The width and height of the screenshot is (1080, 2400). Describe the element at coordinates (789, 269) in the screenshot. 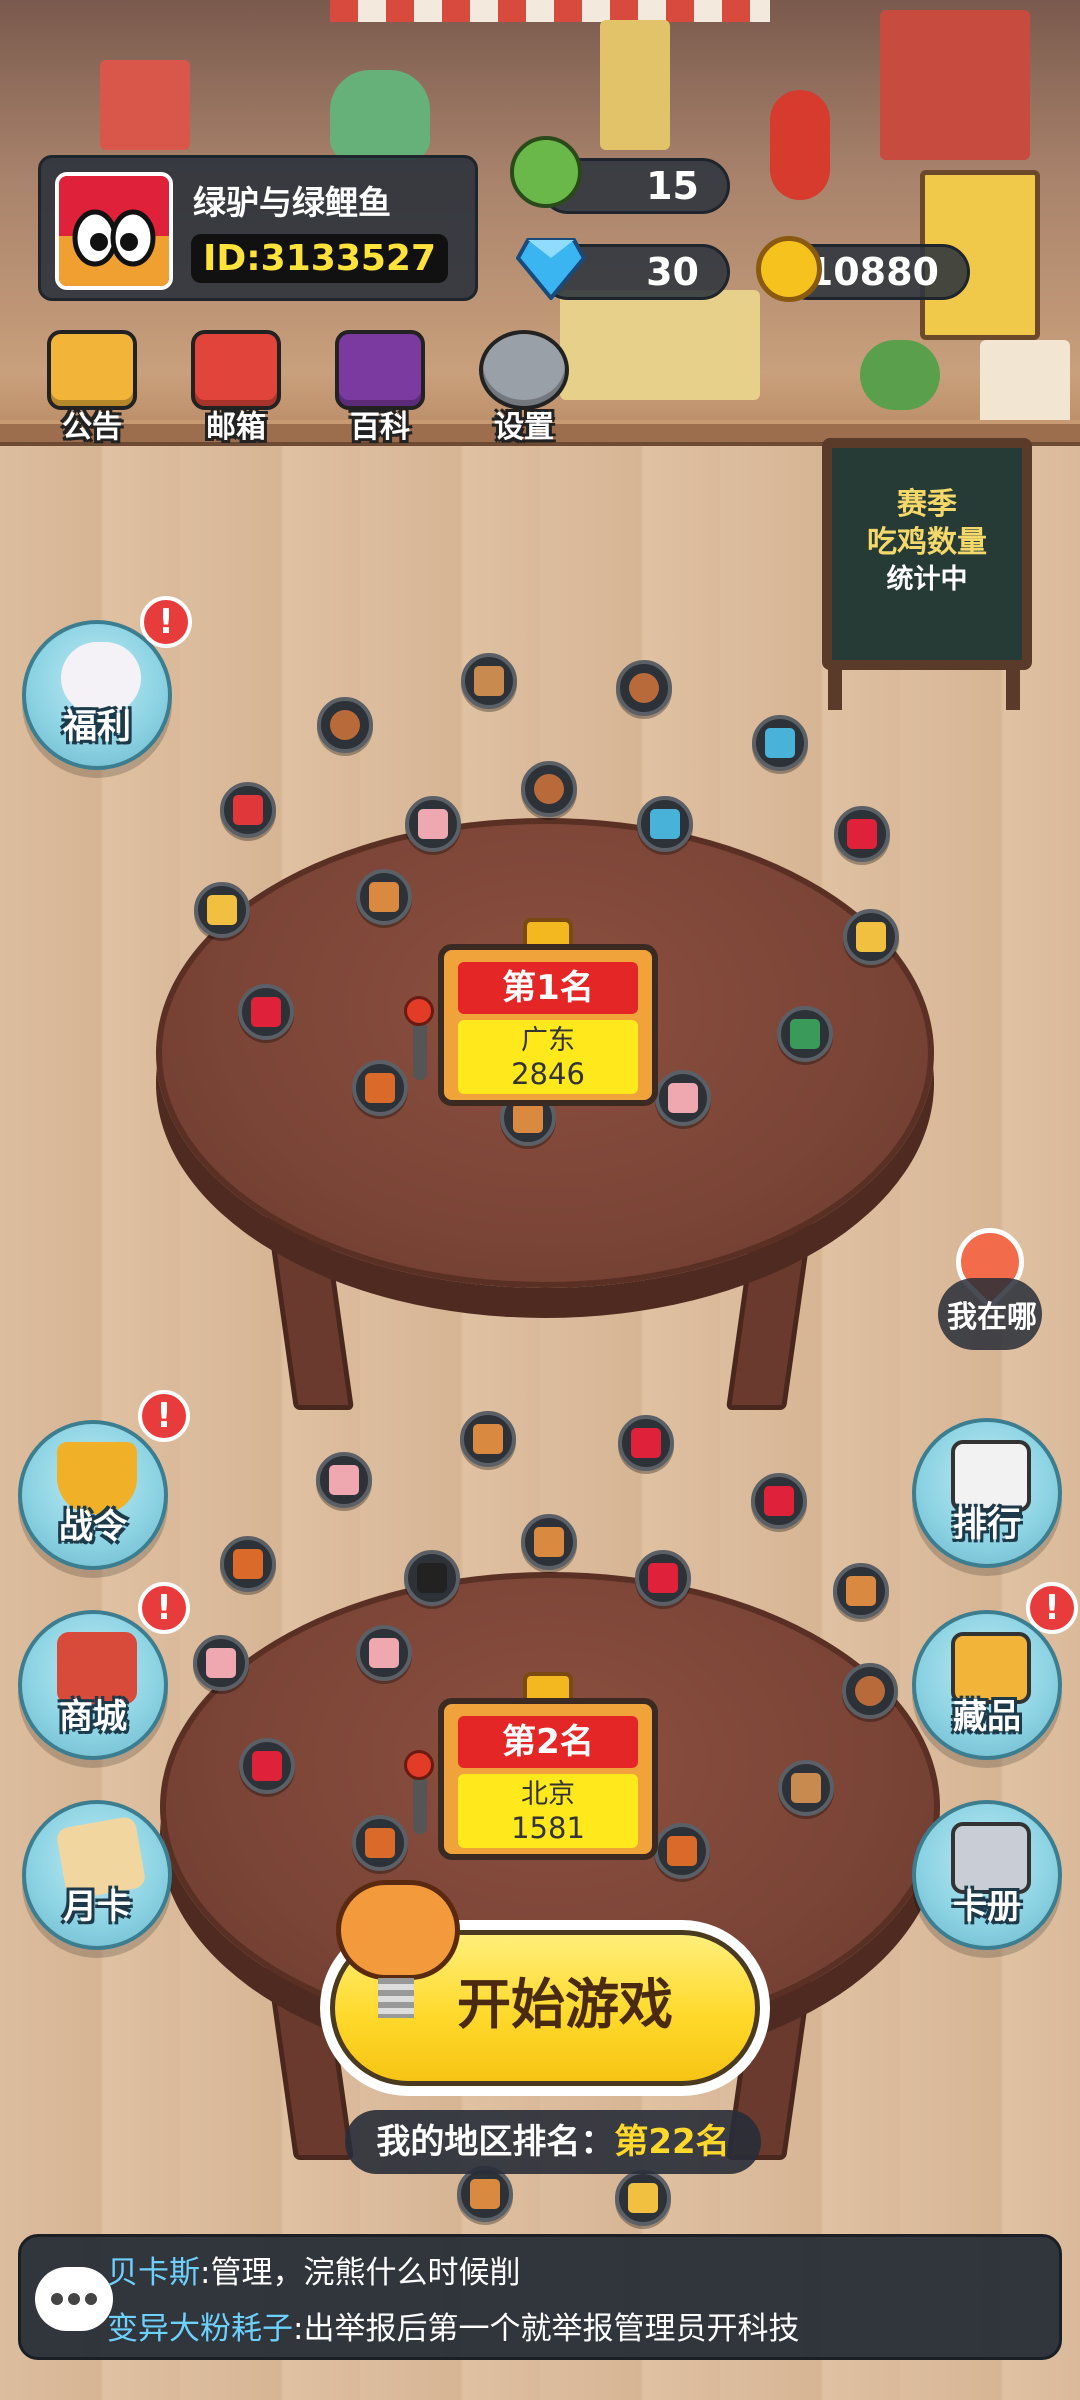

I see `coin-icon` at that location.